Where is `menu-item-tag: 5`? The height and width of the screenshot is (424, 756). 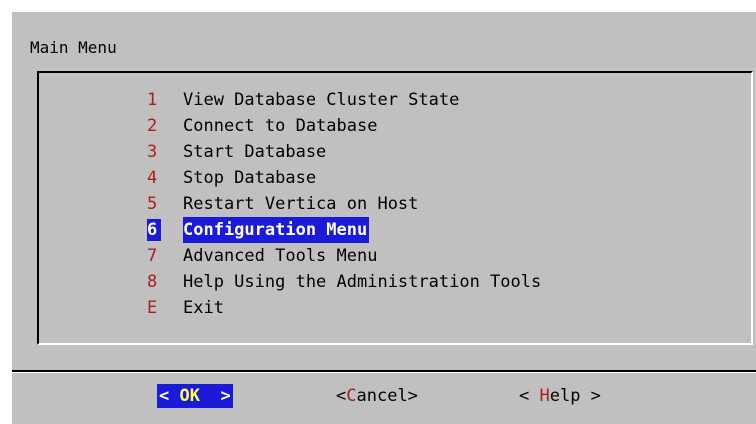
menu-item-tag: 5 is located at coordinates (152, 204).